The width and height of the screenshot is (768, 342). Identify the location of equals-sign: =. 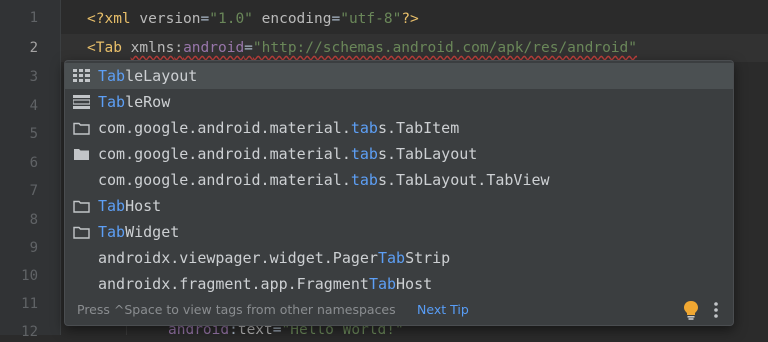
(248, 48).